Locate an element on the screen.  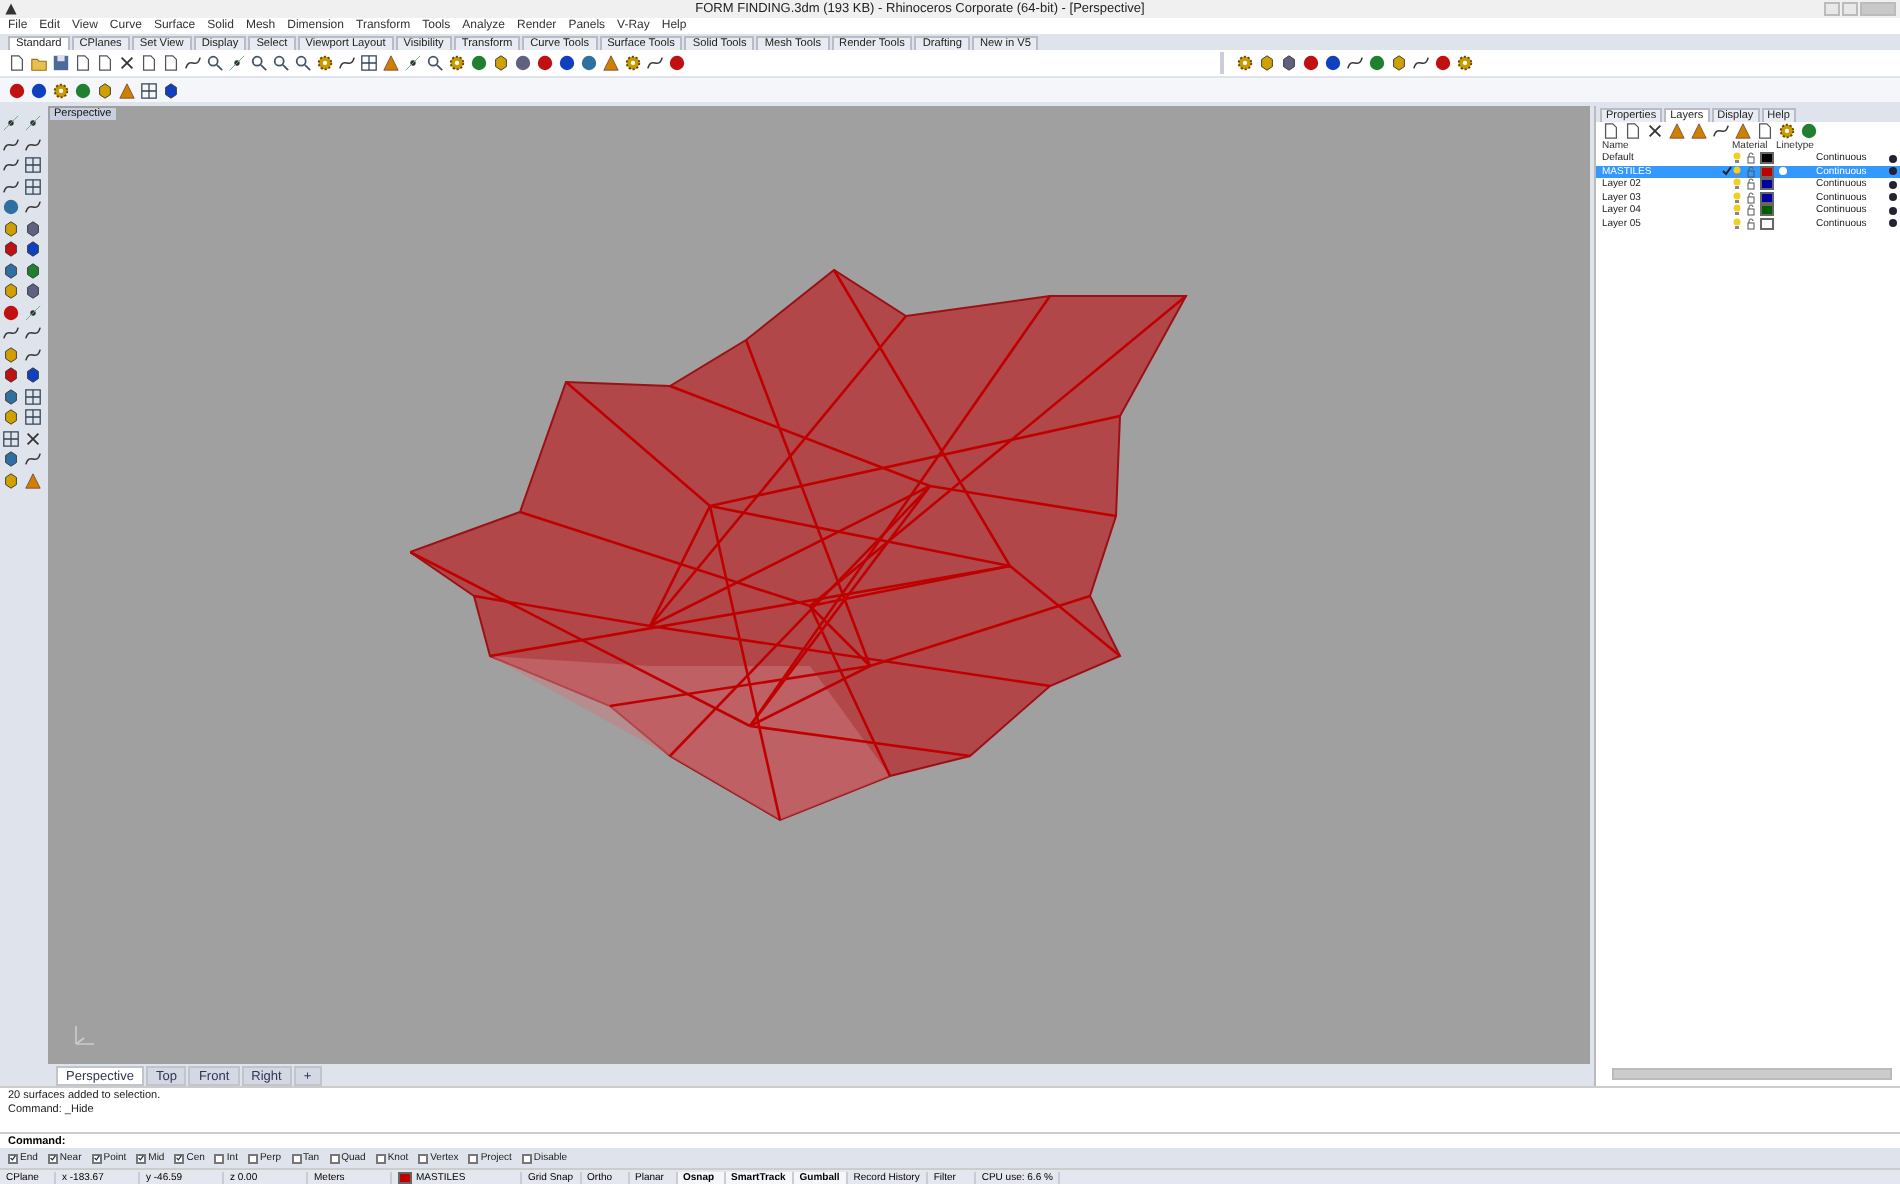
scrollbar is located at coordinates (1752, 1074).